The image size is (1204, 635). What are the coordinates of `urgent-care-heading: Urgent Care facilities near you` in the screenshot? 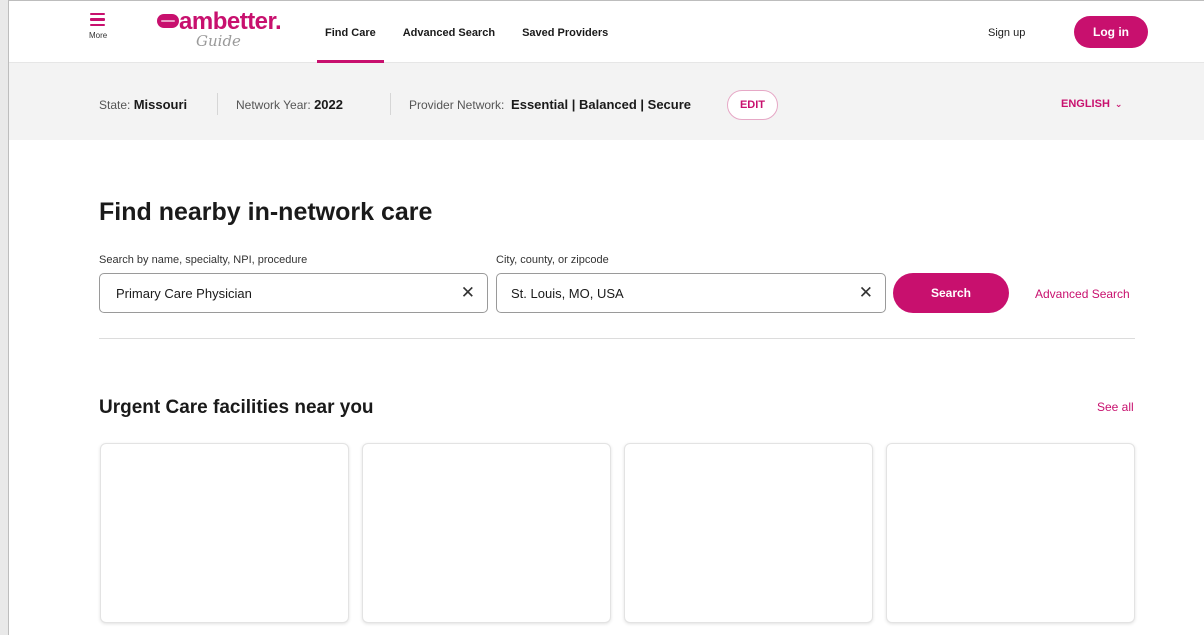 It's located at (236, 407).